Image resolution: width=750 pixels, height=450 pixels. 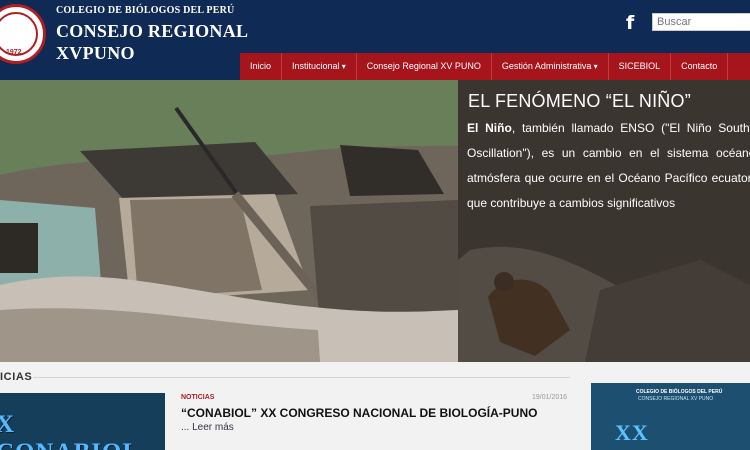 What do you see at coordinates (579, 101) in the screenshot?
I see `hero-title: EL FENÓMENO “EL NIÑO”` at bounding box center [579, 101].